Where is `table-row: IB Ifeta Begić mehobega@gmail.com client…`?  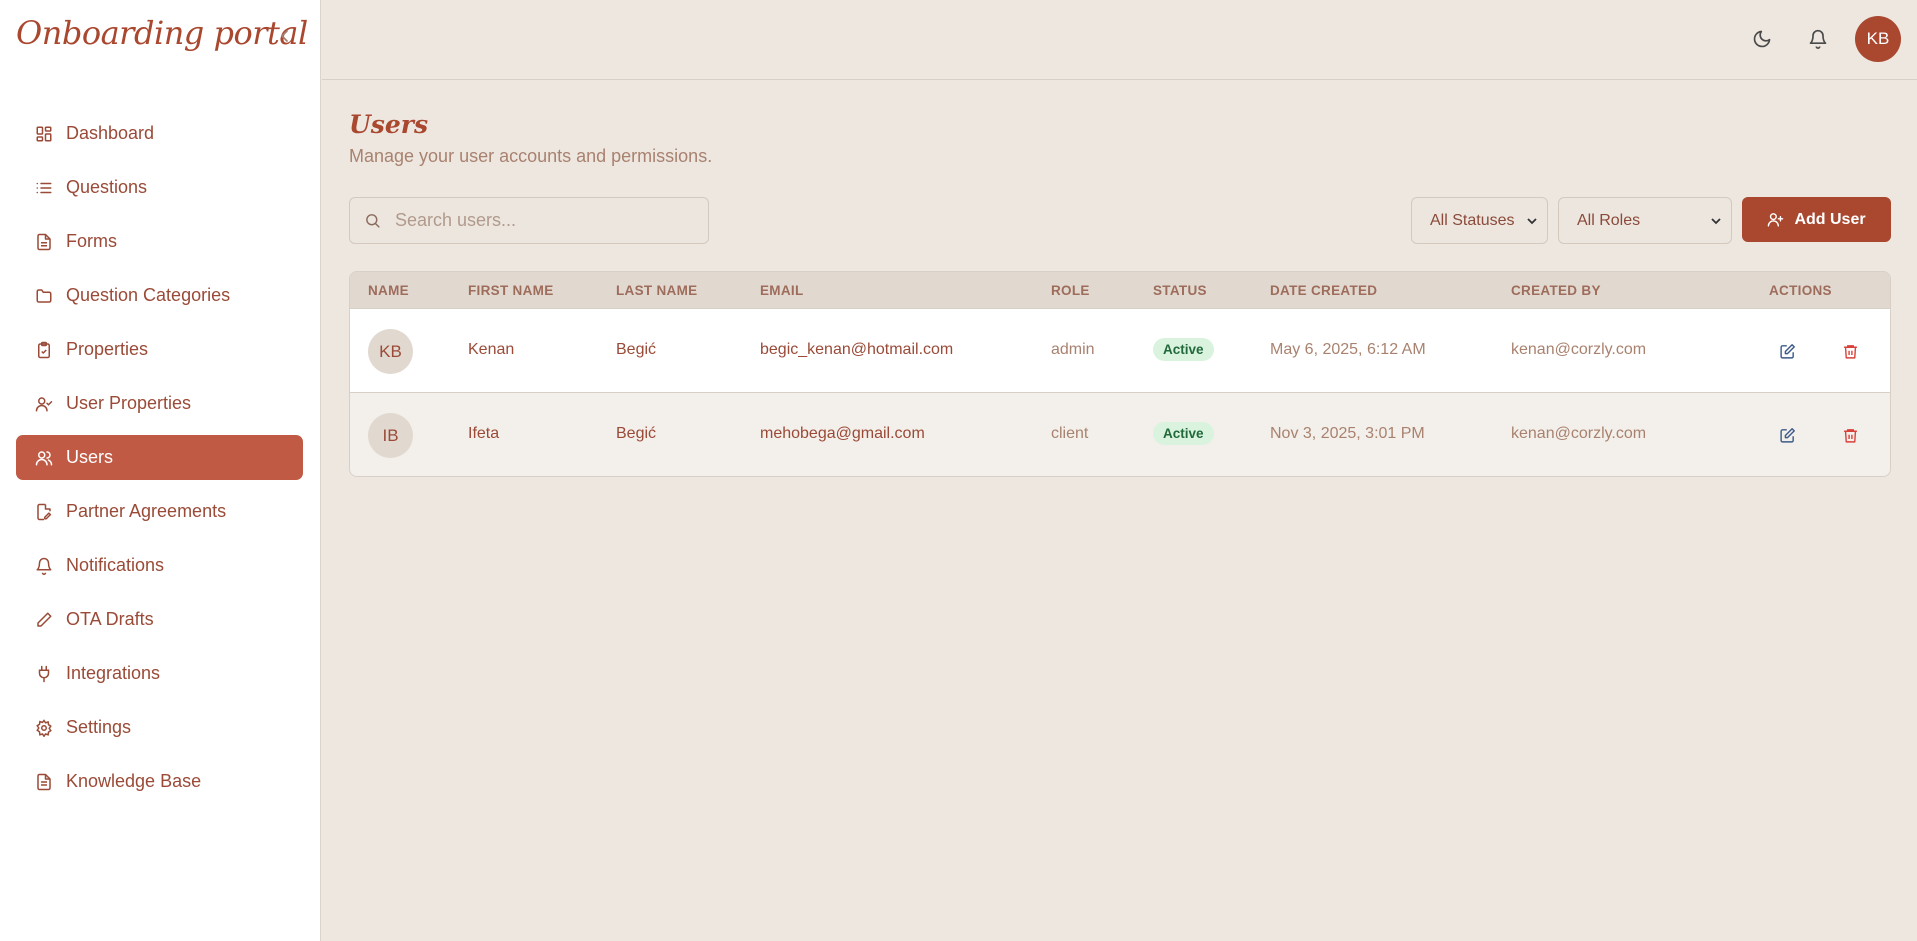 table-row: IB Ifeta Begić mehobega@gmail.com client… is located at coordinates (1120, 434).